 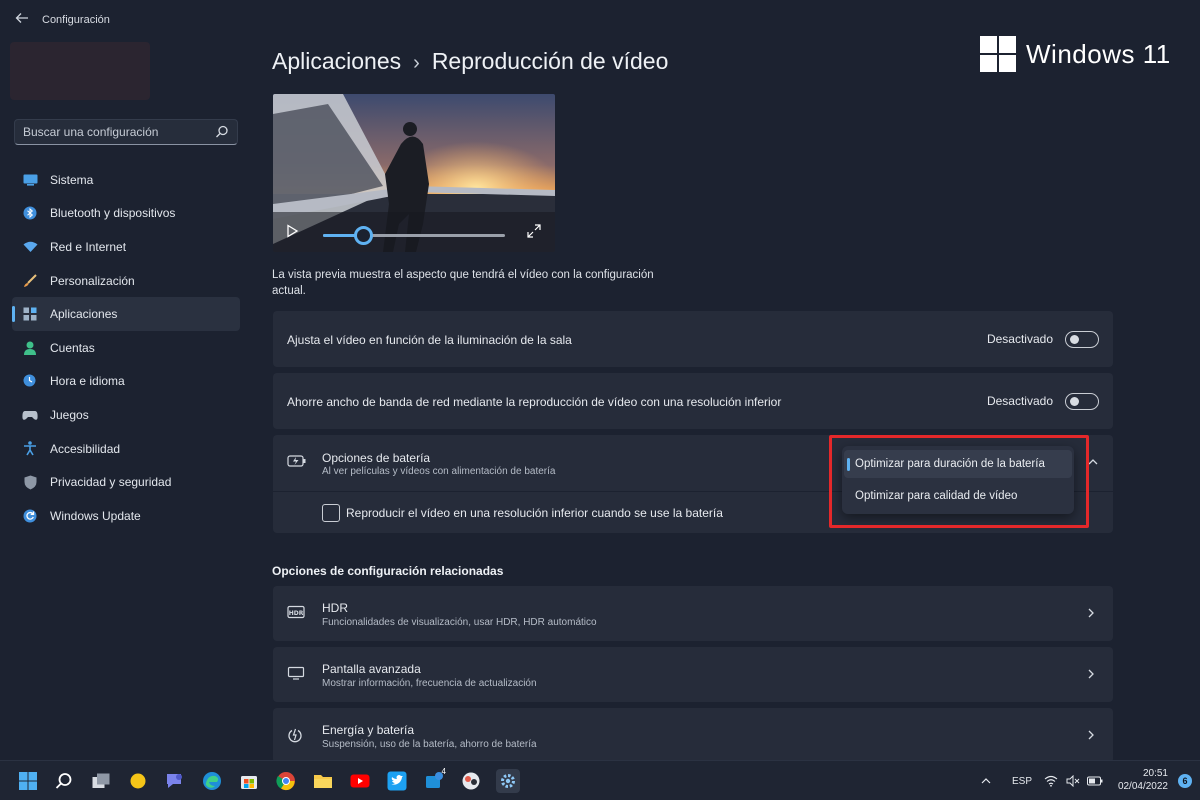 I want to click on twitter-icon, so click(x=397, y=781).